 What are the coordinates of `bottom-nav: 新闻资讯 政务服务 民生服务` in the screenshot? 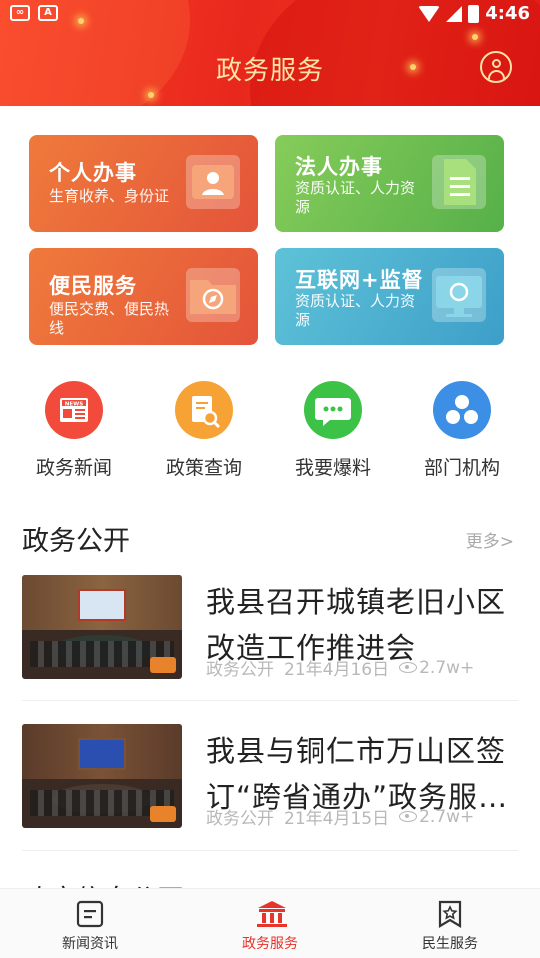 It's located at (270, 923).